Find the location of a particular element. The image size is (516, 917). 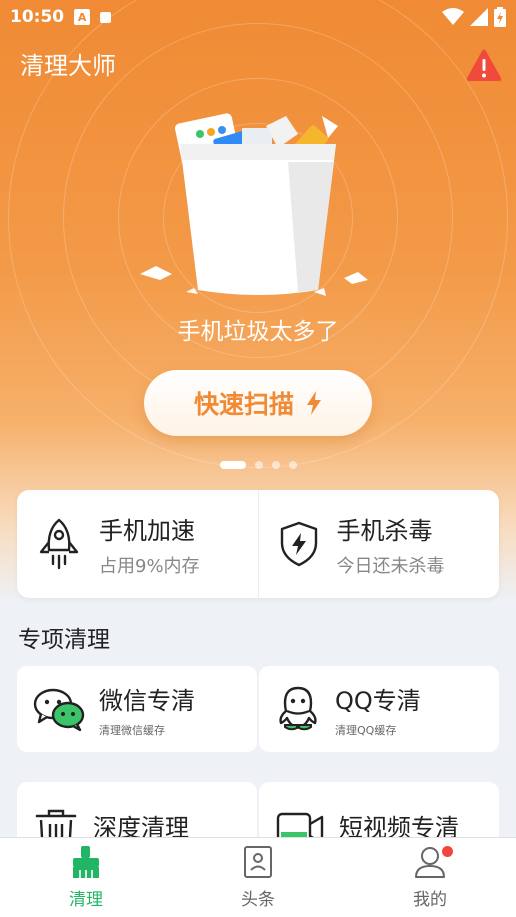

section-title: 专项清理 is located at coordinates (64, 640).